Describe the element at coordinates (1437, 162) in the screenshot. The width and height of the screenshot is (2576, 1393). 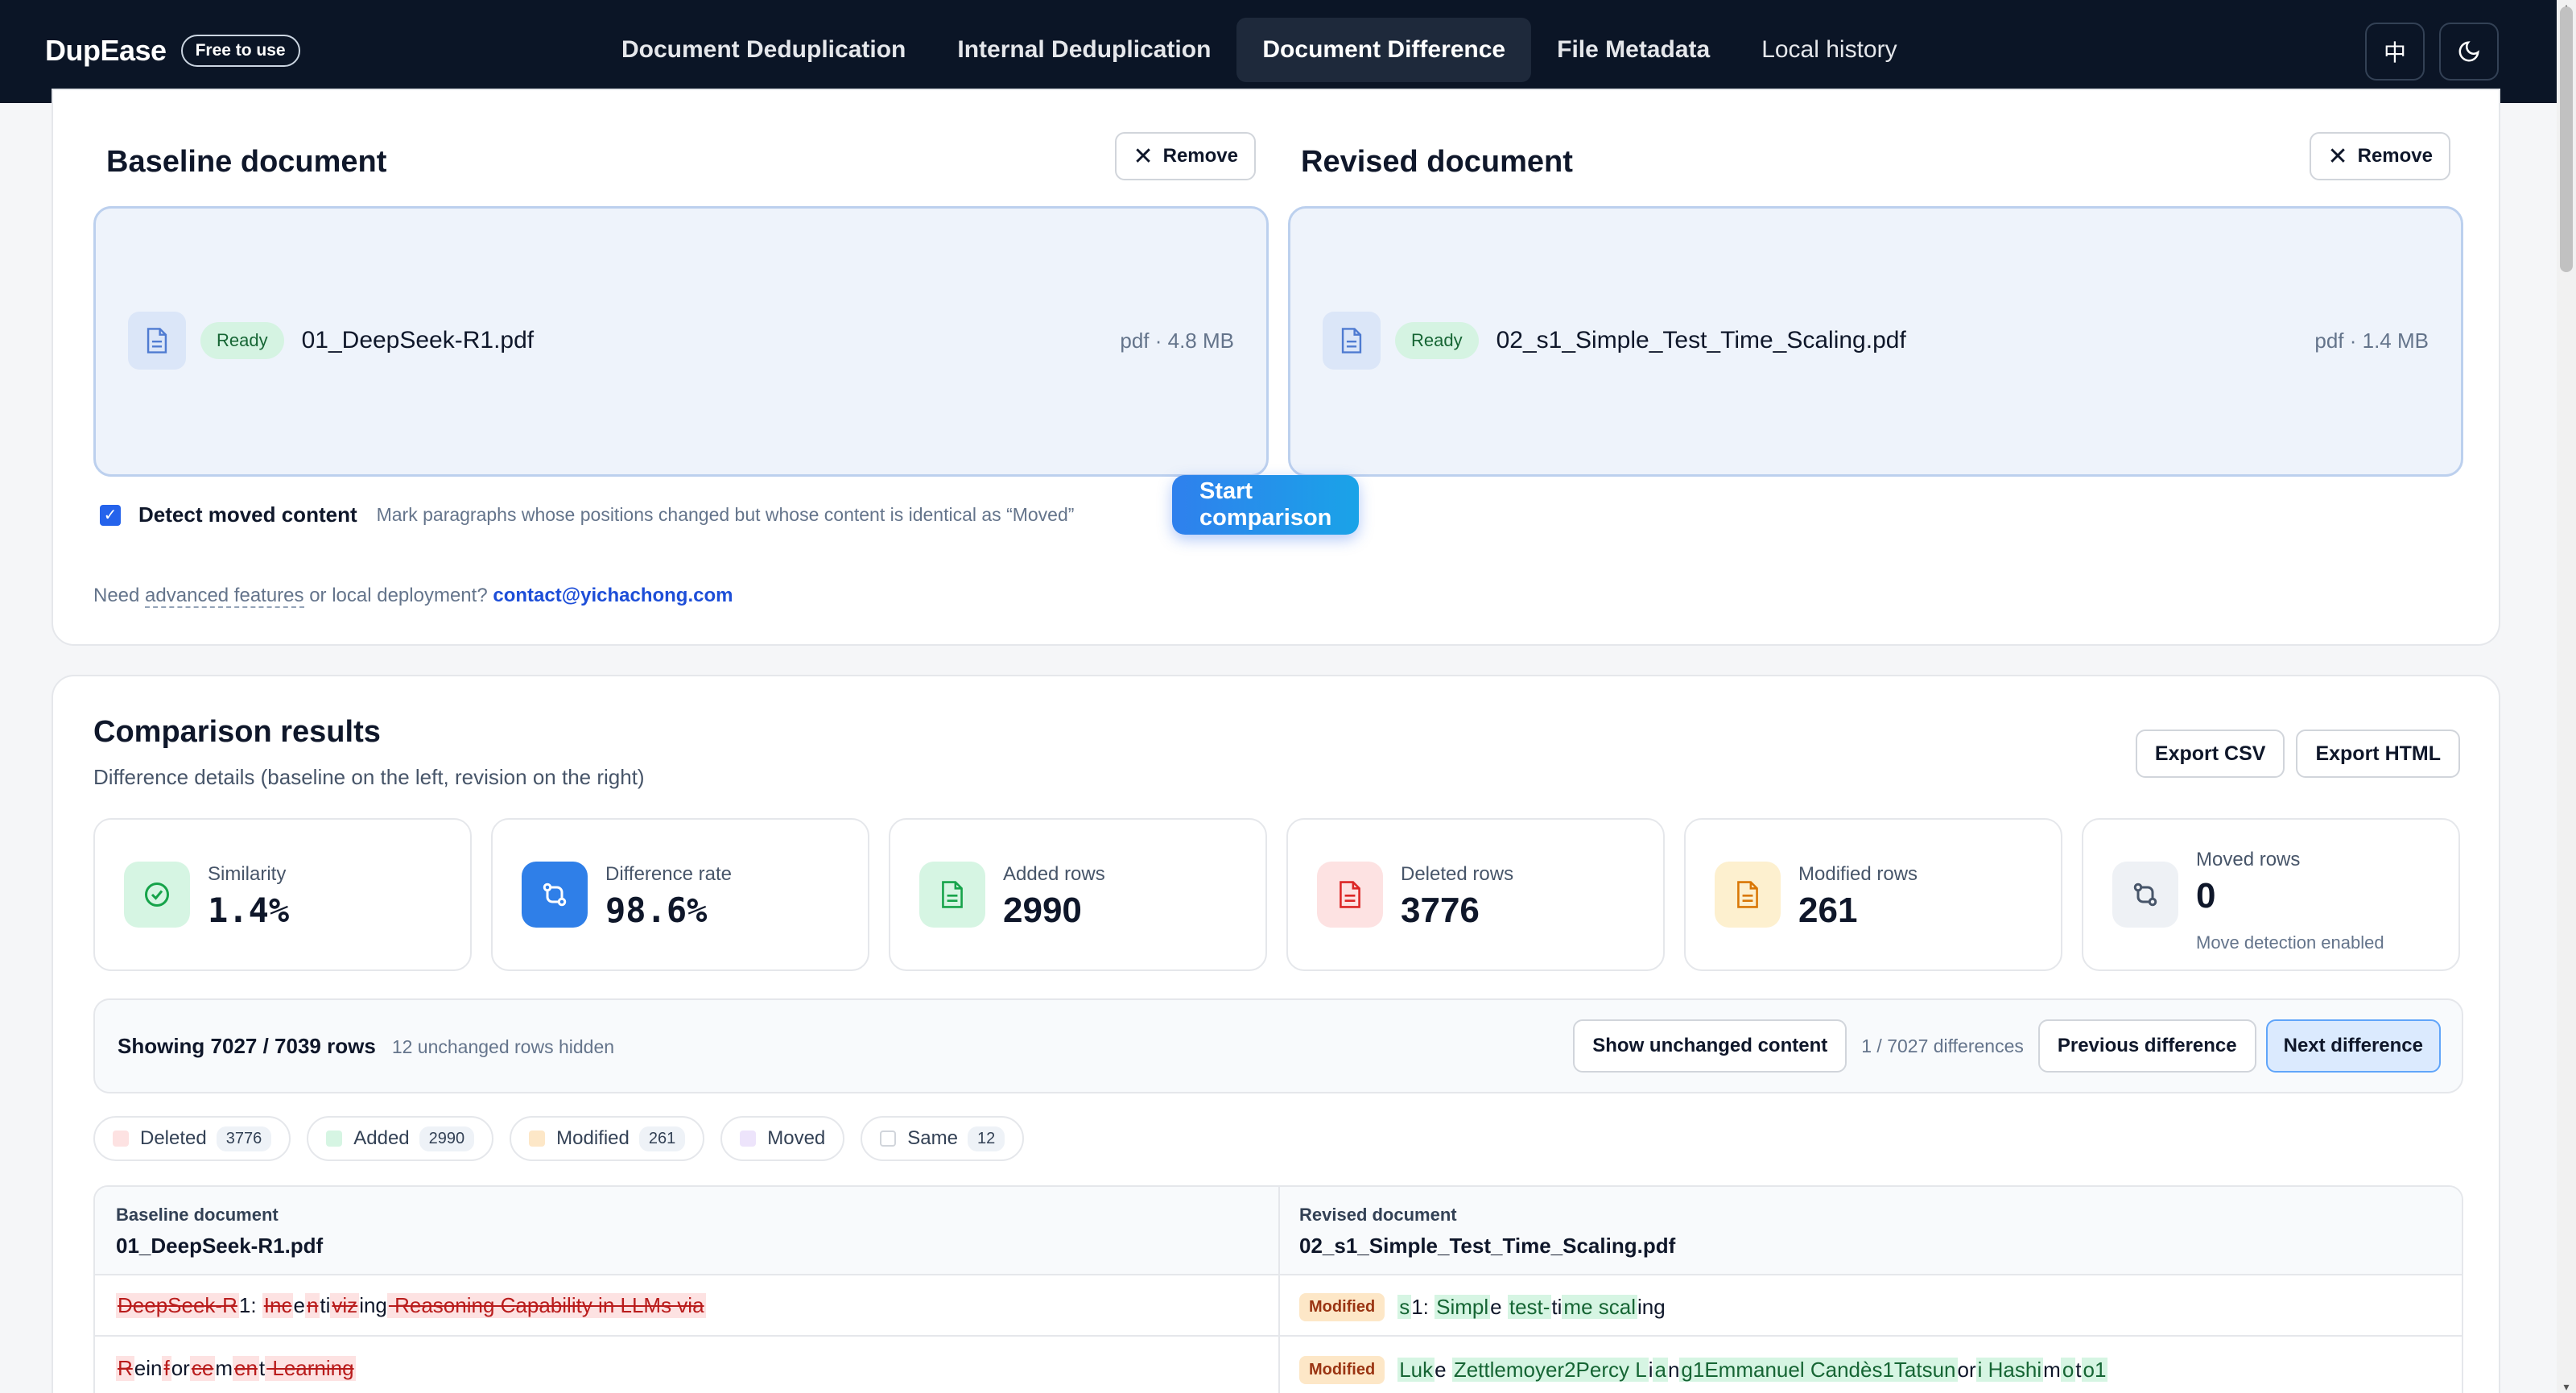
I see `revised-title: Revised document` at that location.